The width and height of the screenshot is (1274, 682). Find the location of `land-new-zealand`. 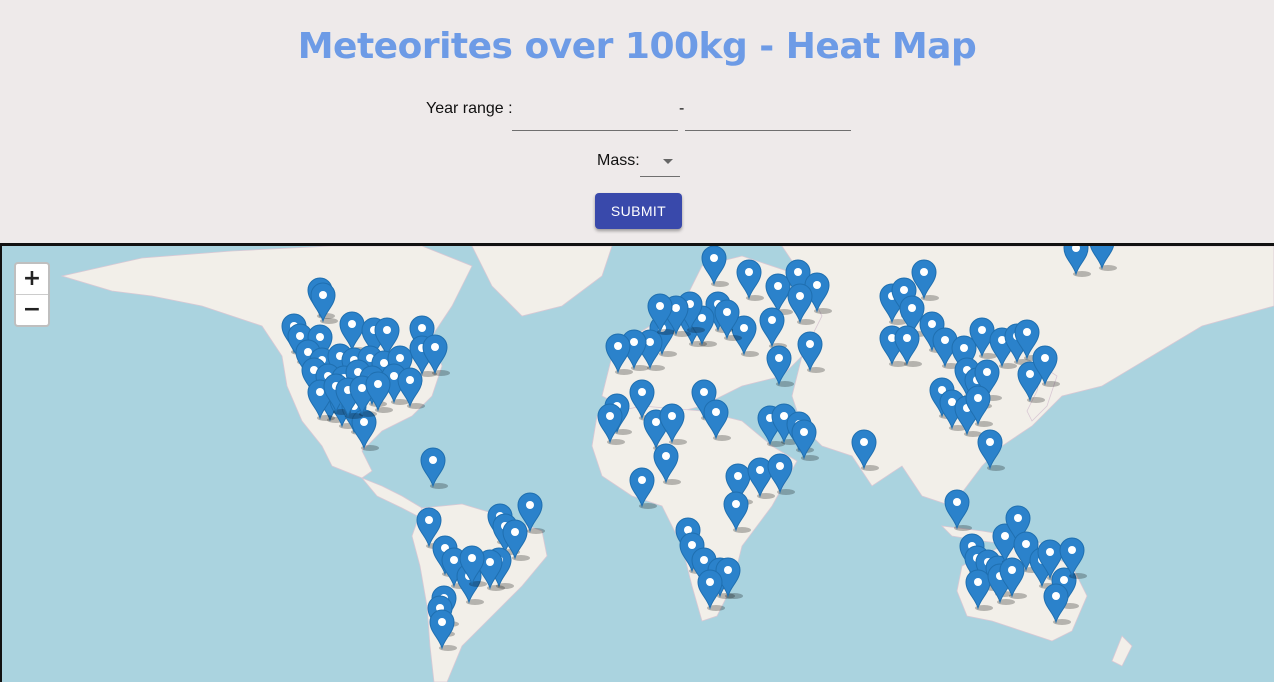

land-new-zealand is located at coordinates (1122, 651).